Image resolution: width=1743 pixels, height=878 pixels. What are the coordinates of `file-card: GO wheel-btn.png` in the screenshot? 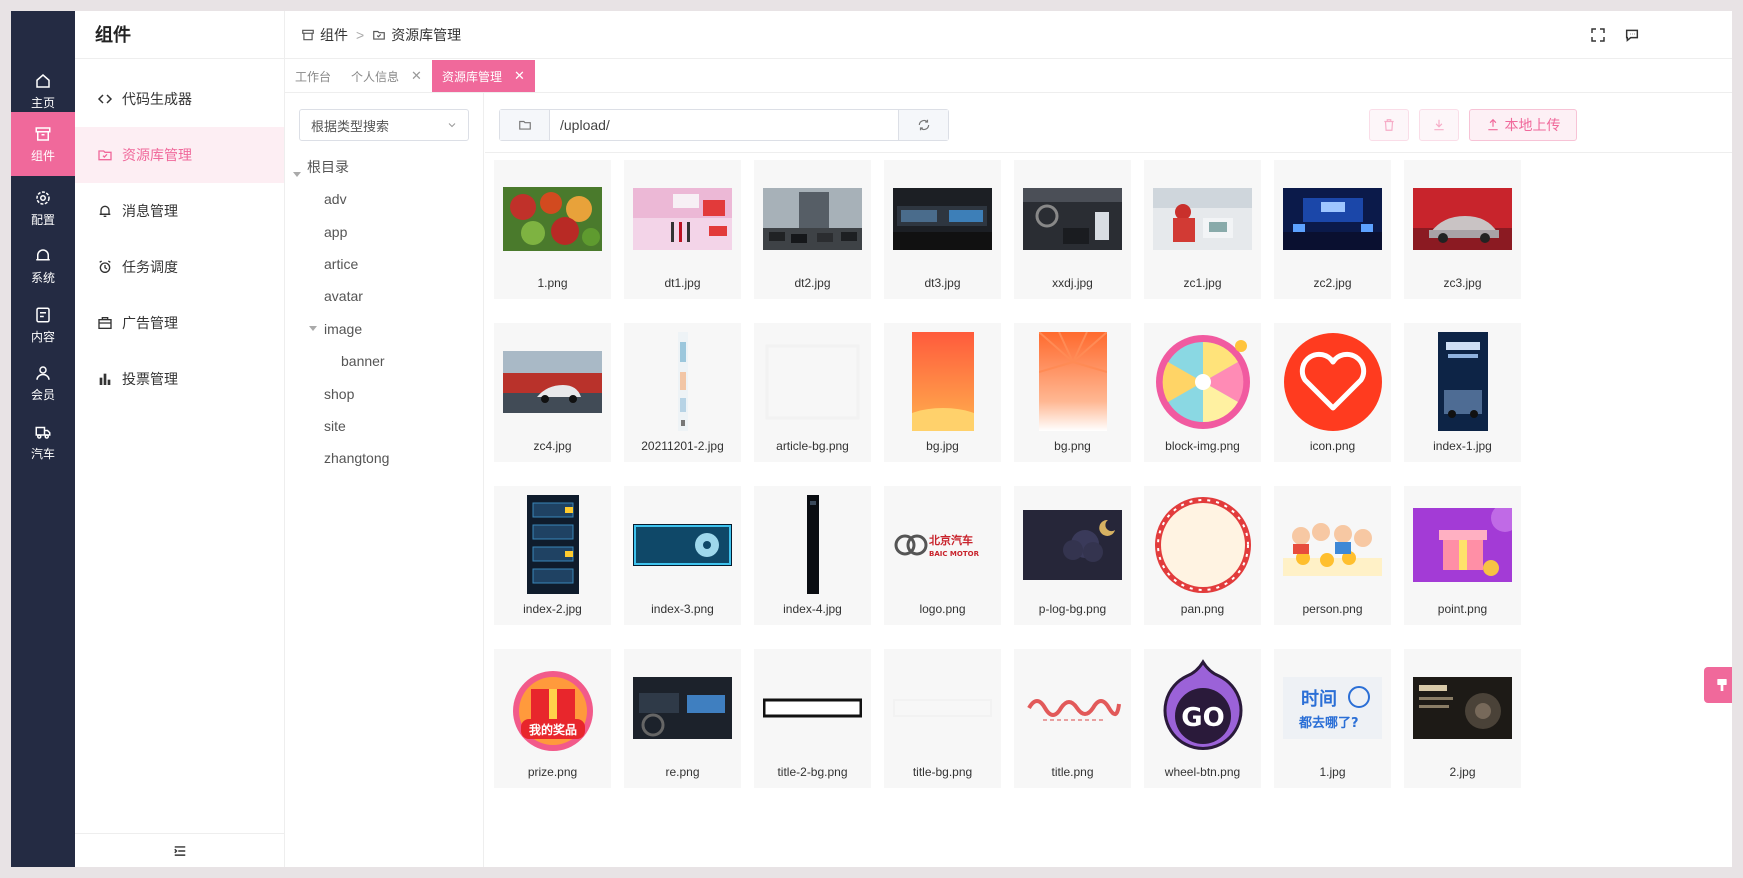 It's located at (1202, 718).